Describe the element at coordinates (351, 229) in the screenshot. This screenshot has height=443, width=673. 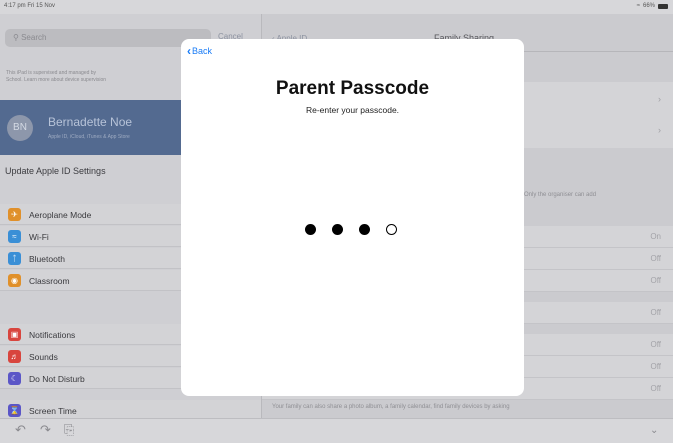
I see `passcode-indicator` at that location.